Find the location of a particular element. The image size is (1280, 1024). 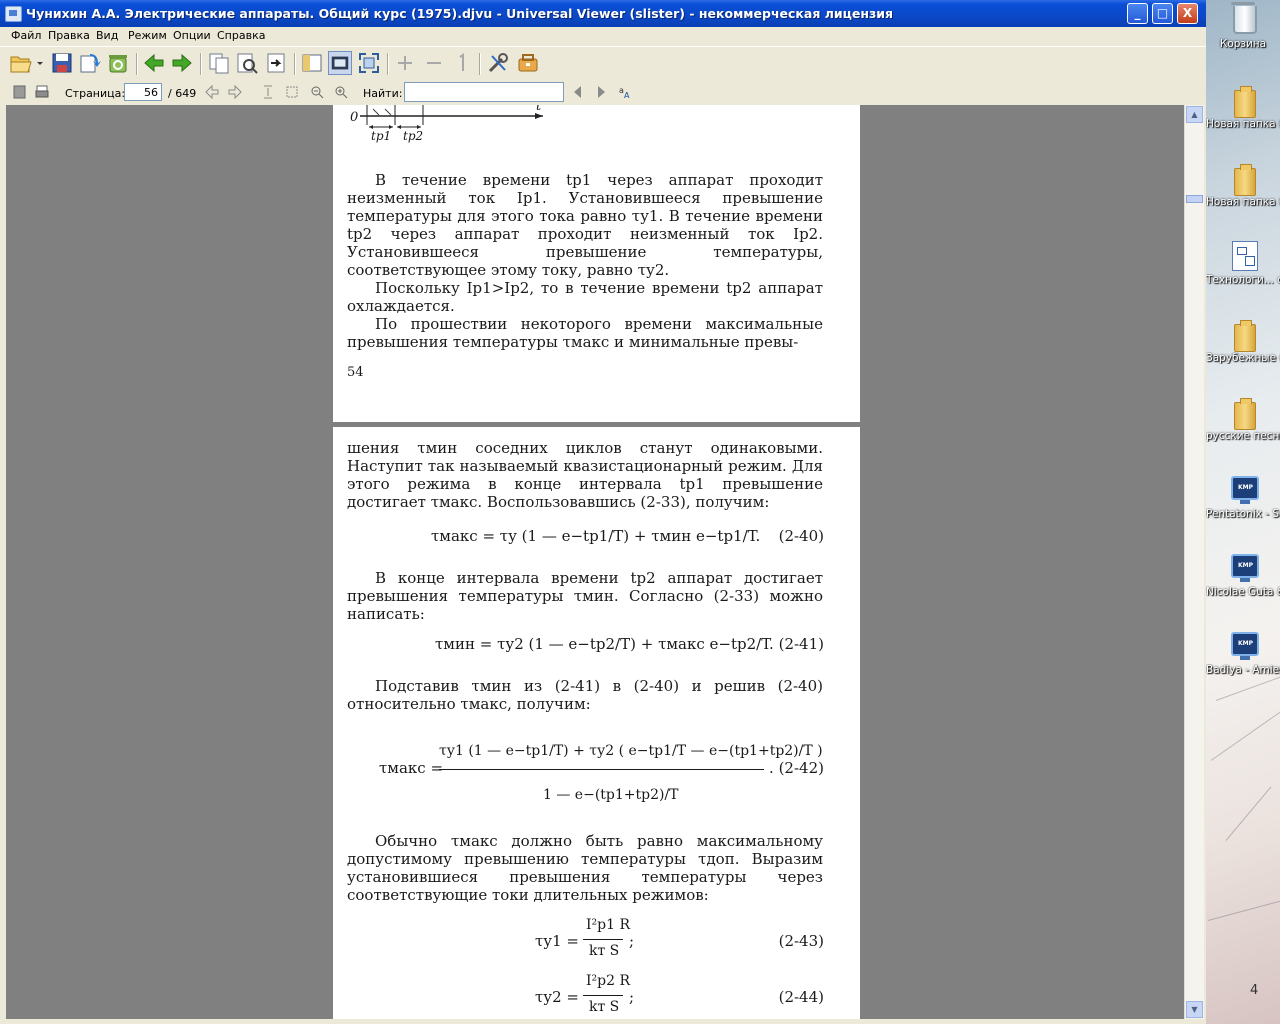

find-label: Найти: is located at coordinates (383, 93).